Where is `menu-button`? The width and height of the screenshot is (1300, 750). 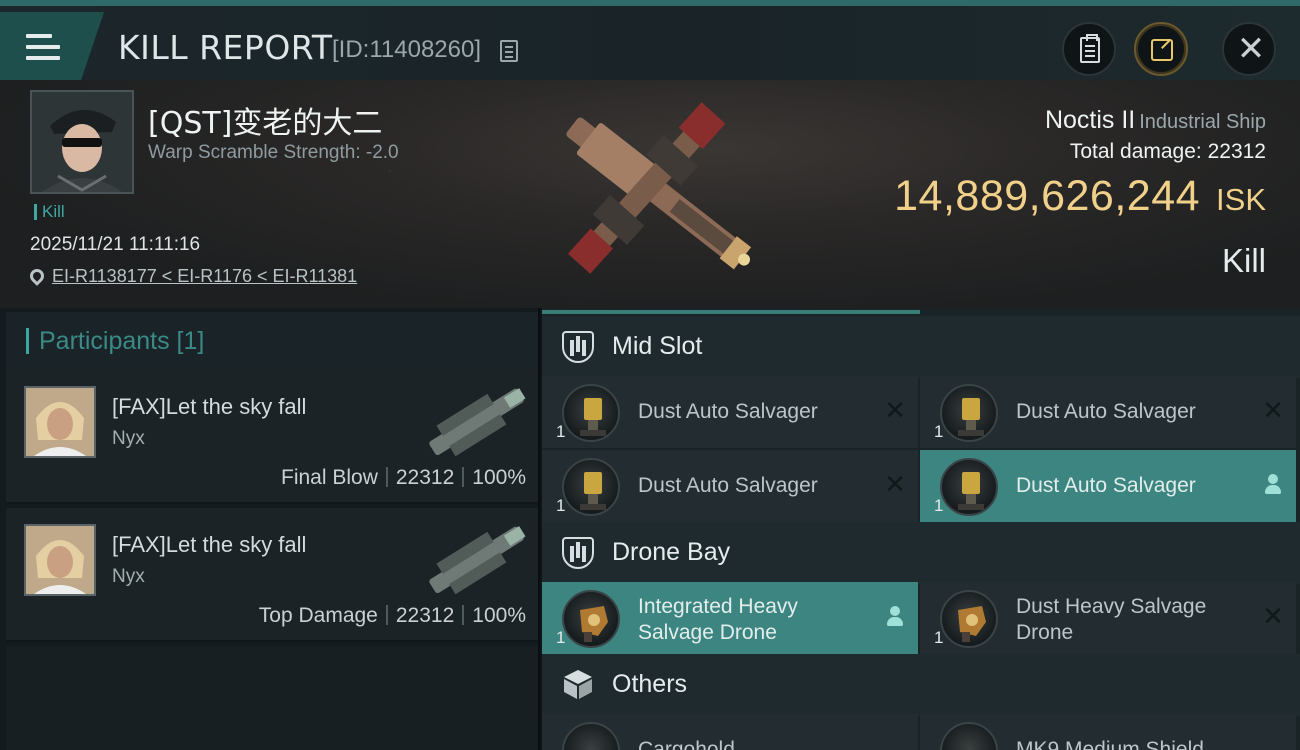
menu-button is located at coordinates (52, 46).